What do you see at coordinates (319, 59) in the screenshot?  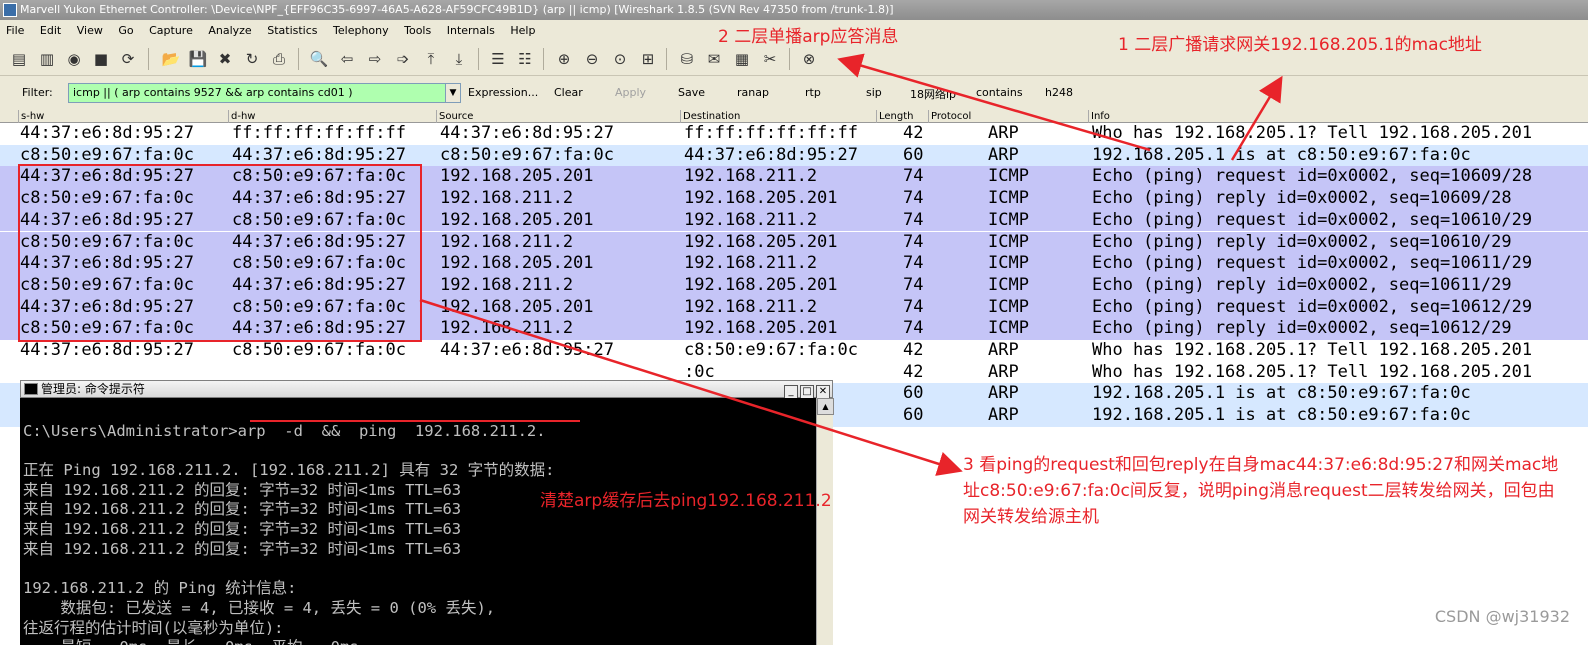 I see `find-icon: 🔍` at bounding box center [319, 59].